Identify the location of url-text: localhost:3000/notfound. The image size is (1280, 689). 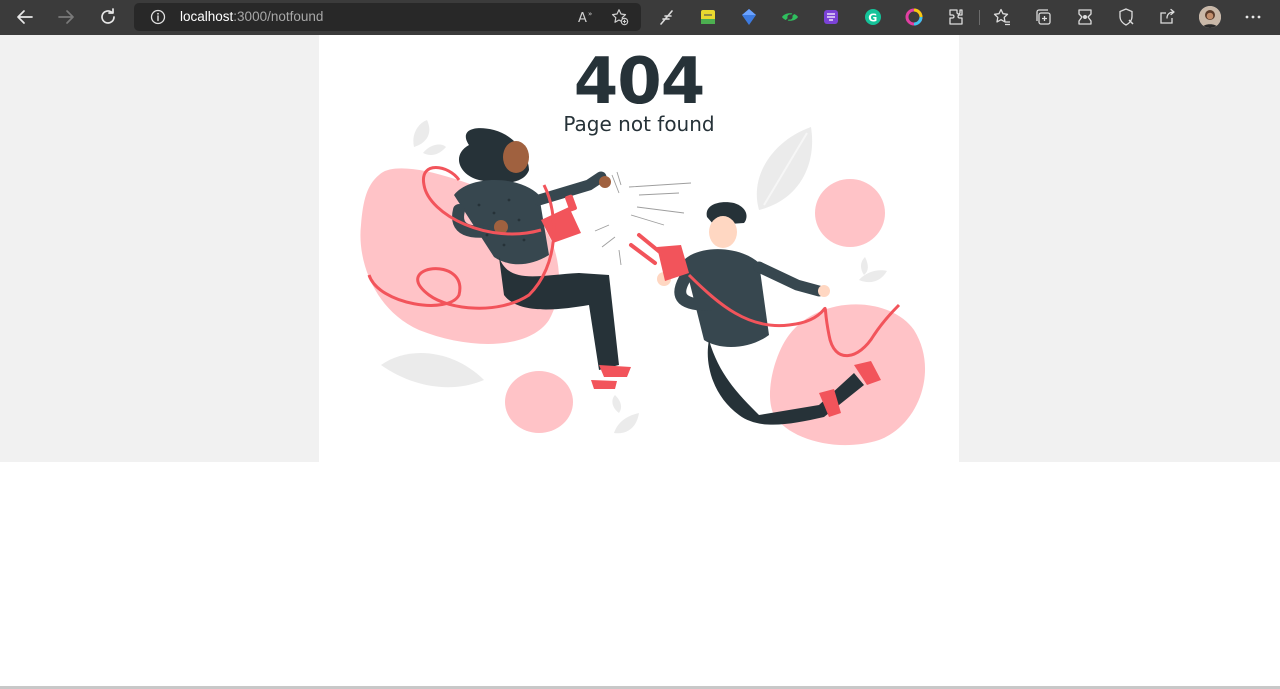
(251, 16).